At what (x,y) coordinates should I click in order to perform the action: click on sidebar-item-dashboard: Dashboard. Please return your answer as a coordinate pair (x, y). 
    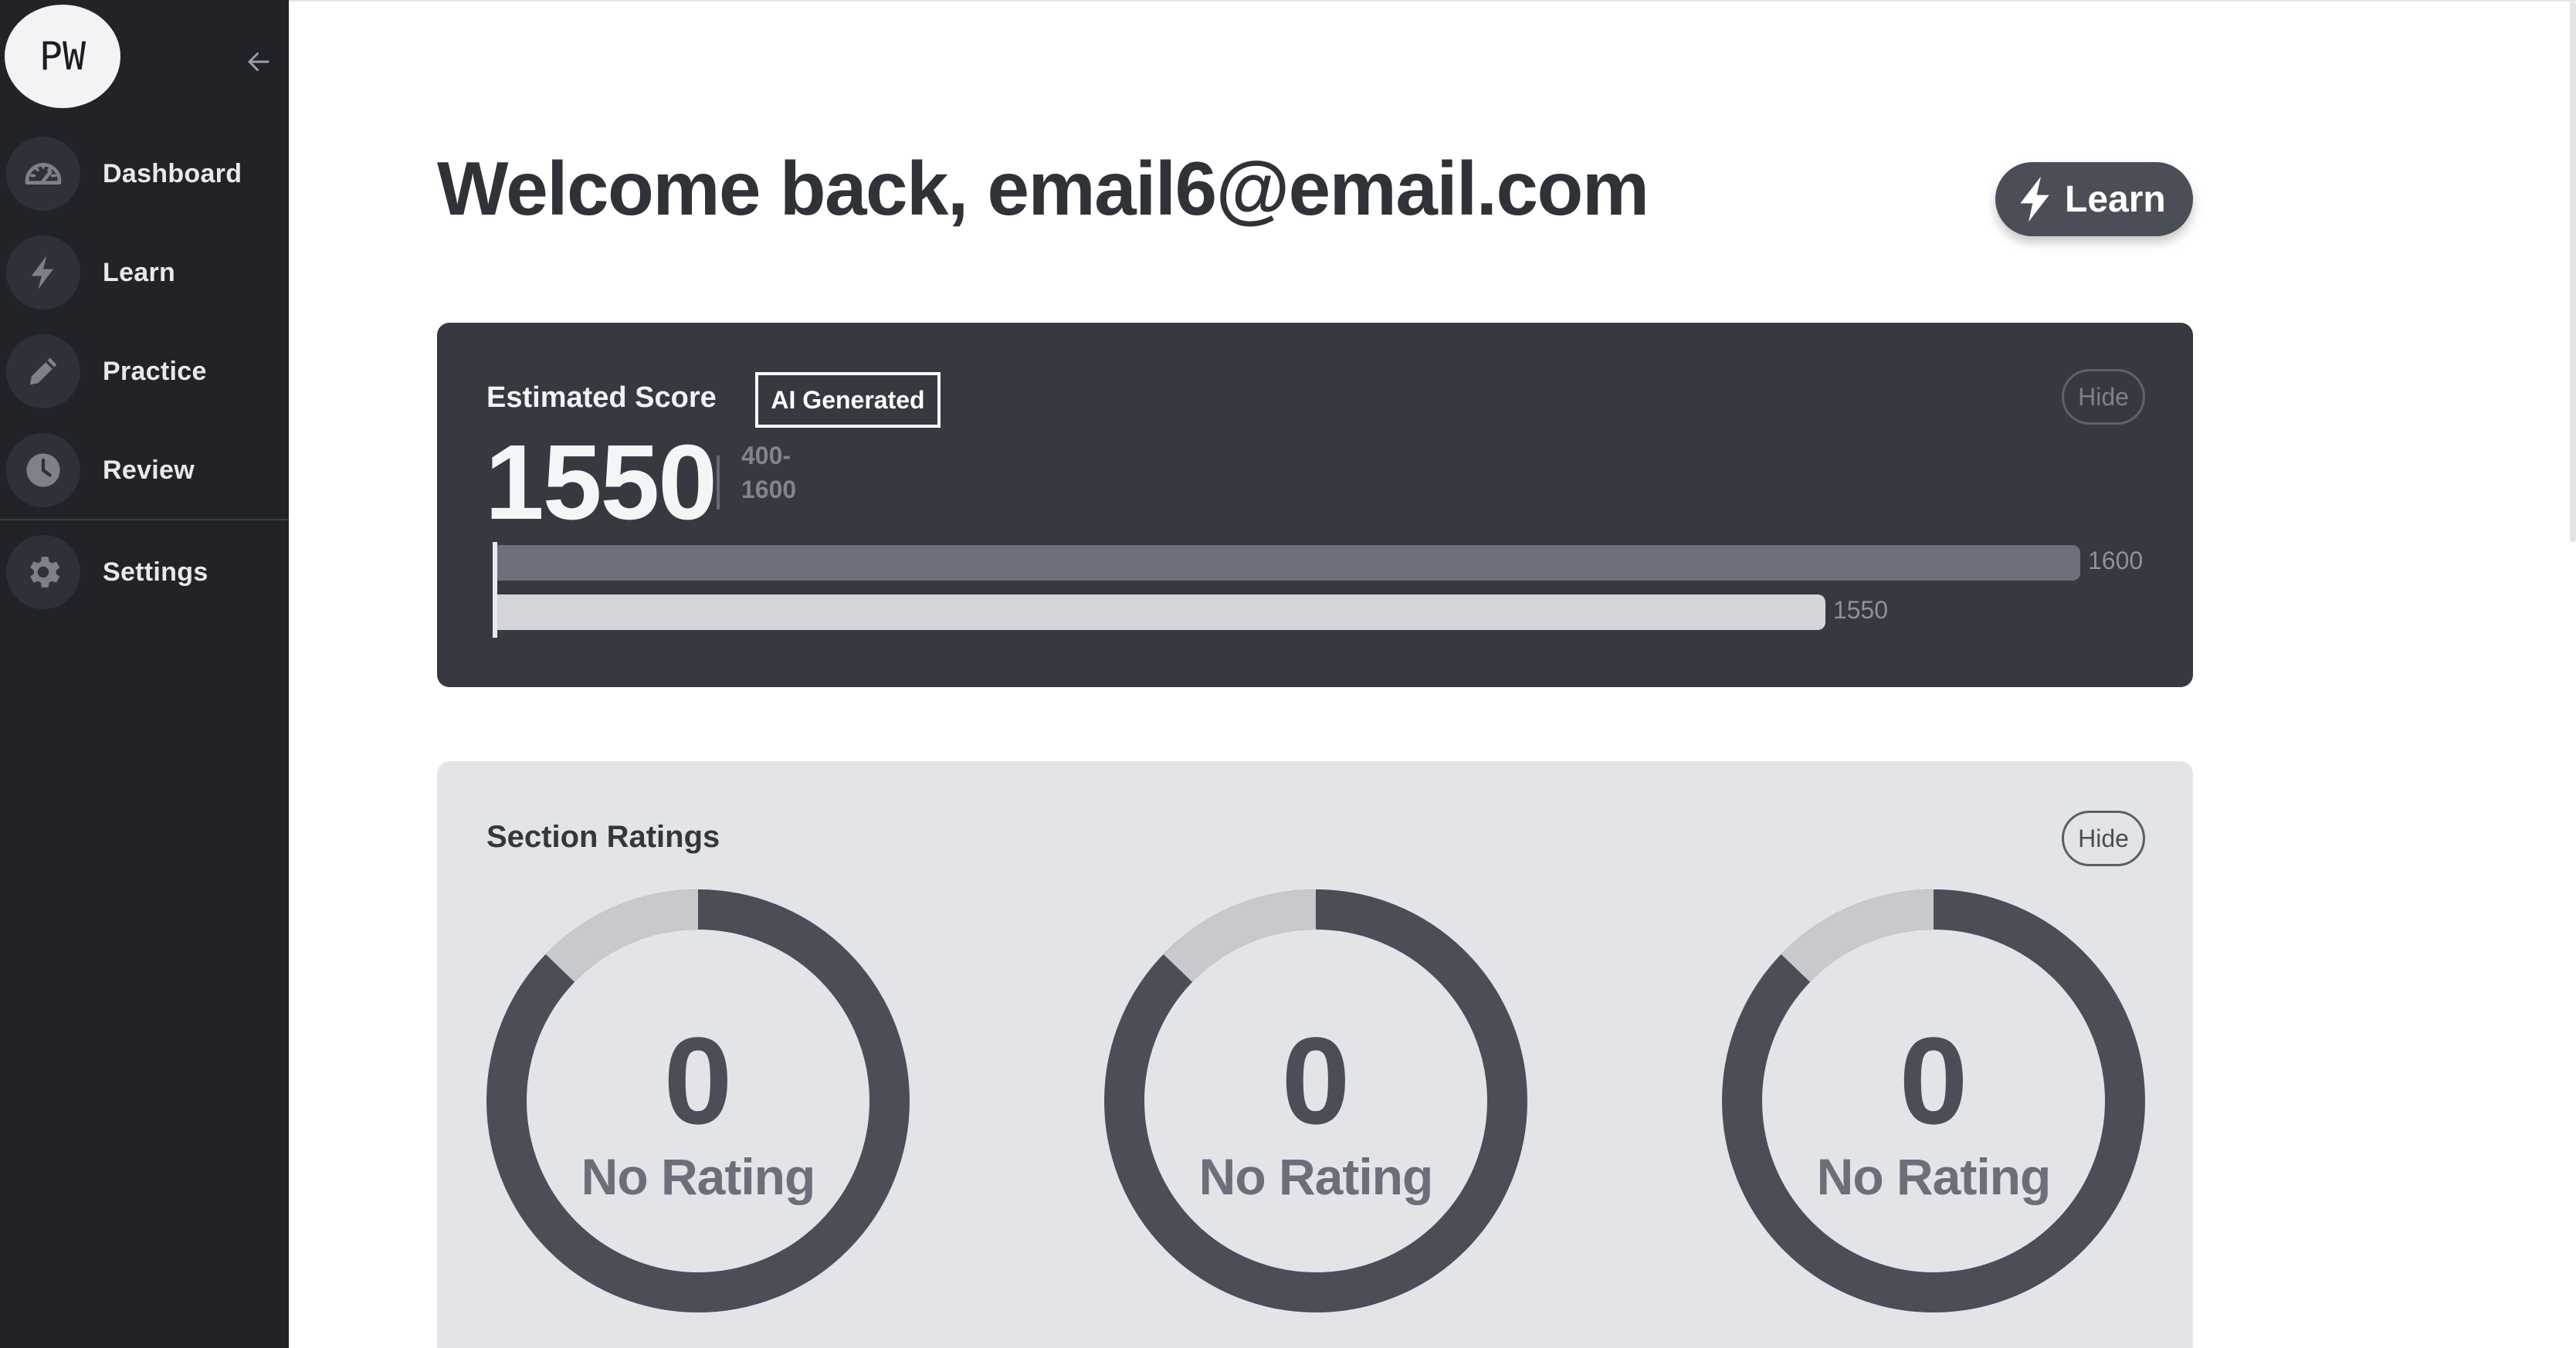
    Looking at the image, I should click on (144, 173).